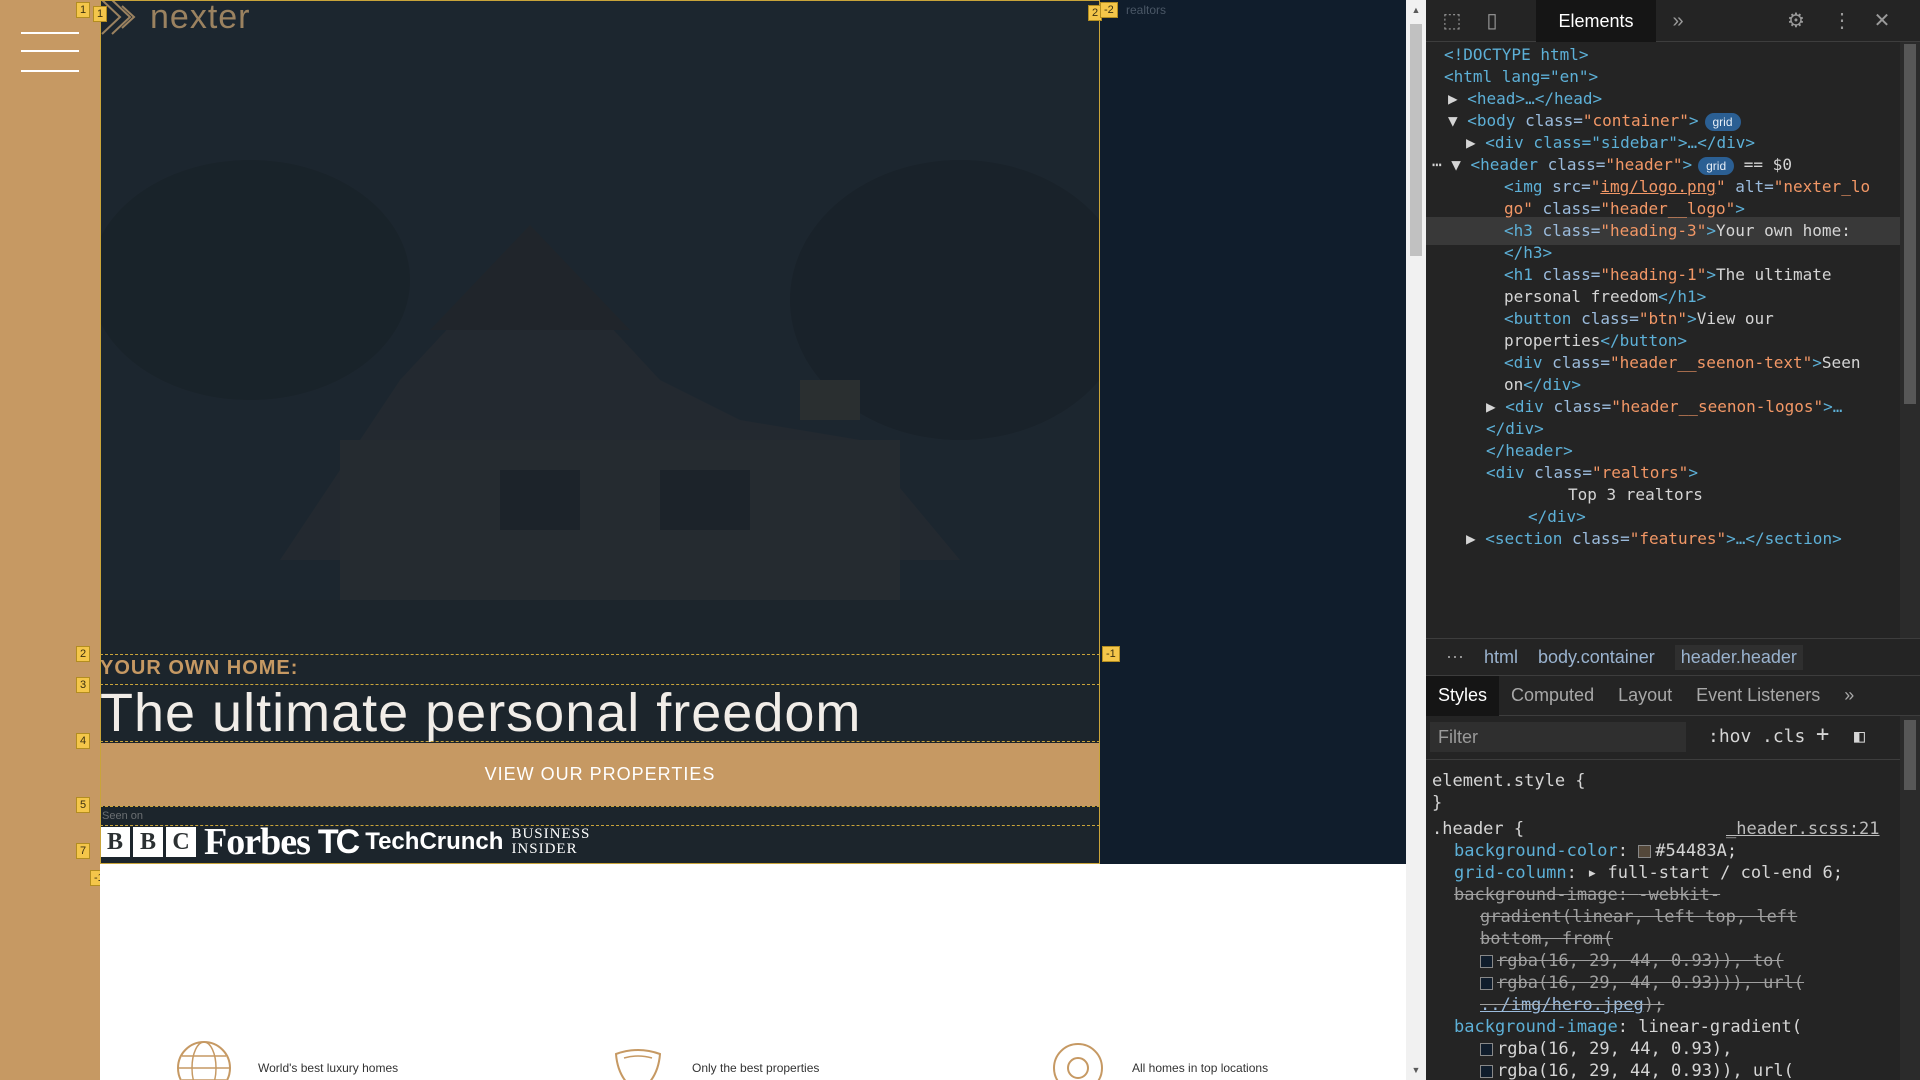 The width and height of the screenshot is (1920, 1080). Describe the element at coordinates (1822, 734) in the screenshot. I see `new-style-rule-icon: +` at that location.